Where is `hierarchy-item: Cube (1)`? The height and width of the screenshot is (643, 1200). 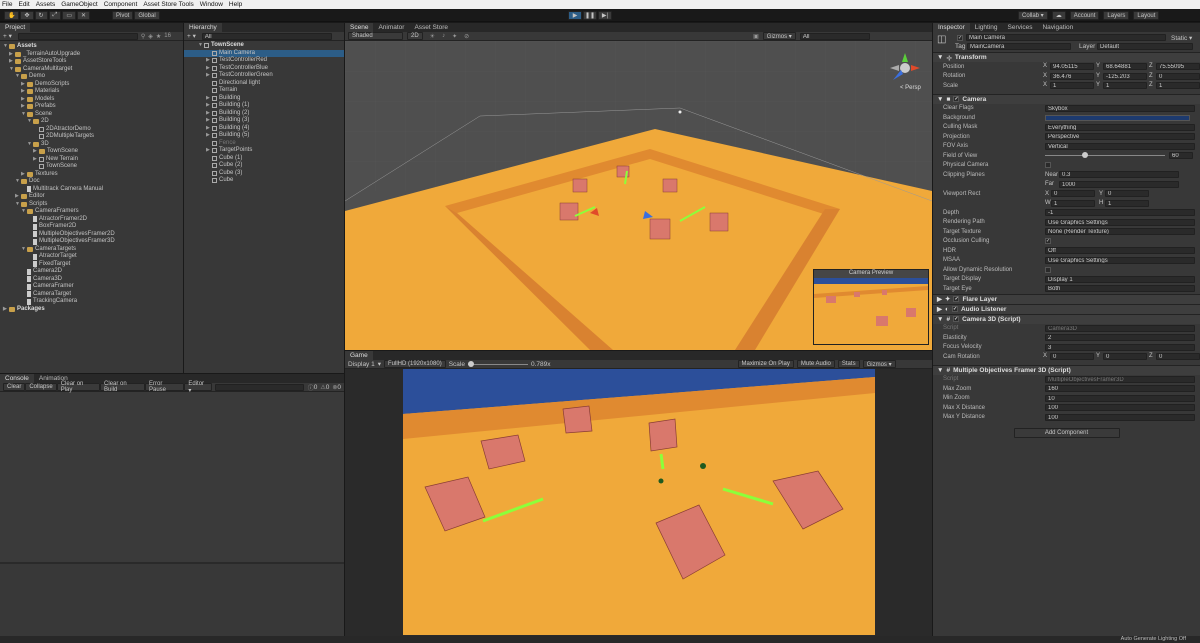 hierarchy-item: Cube (1) is located at coordinates (264, 159).